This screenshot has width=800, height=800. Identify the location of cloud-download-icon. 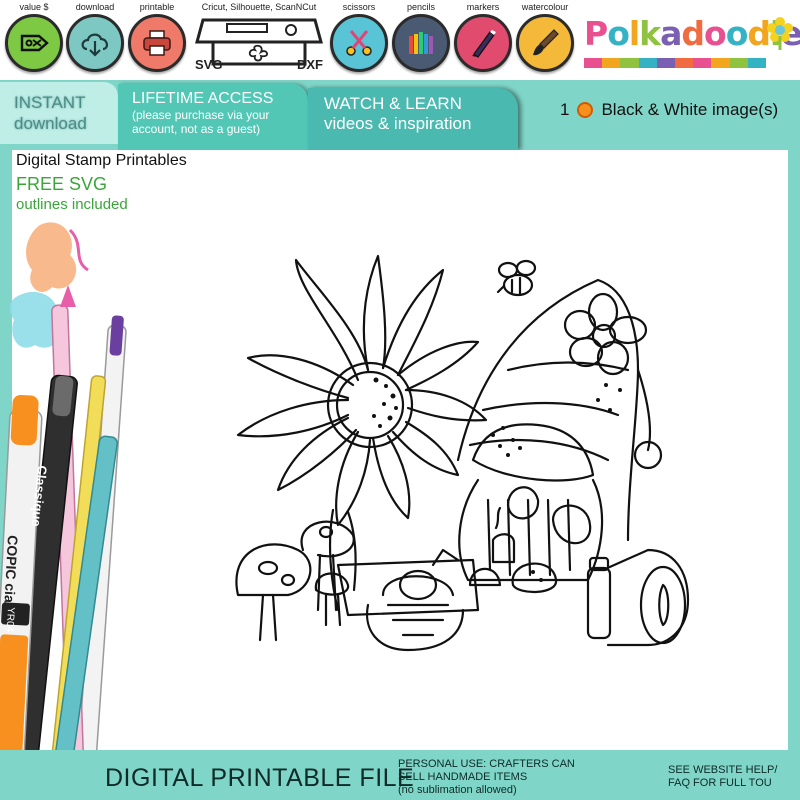
(95, 43).